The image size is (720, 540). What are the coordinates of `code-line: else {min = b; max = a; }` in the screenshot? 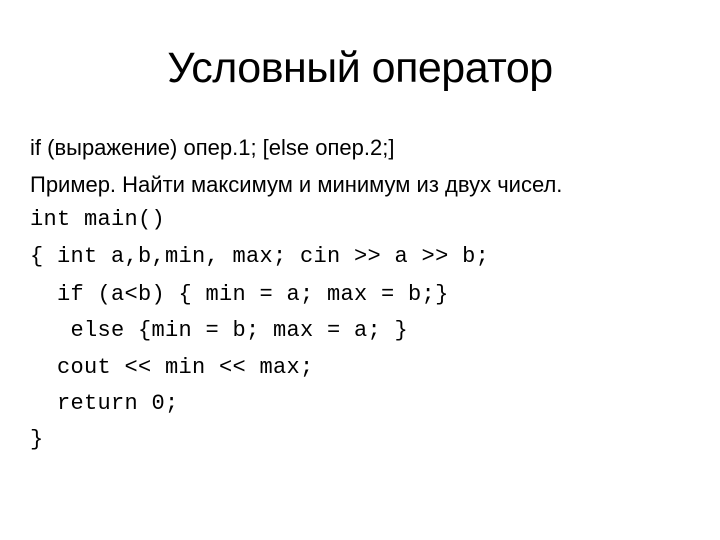 It's located at (219, 330).